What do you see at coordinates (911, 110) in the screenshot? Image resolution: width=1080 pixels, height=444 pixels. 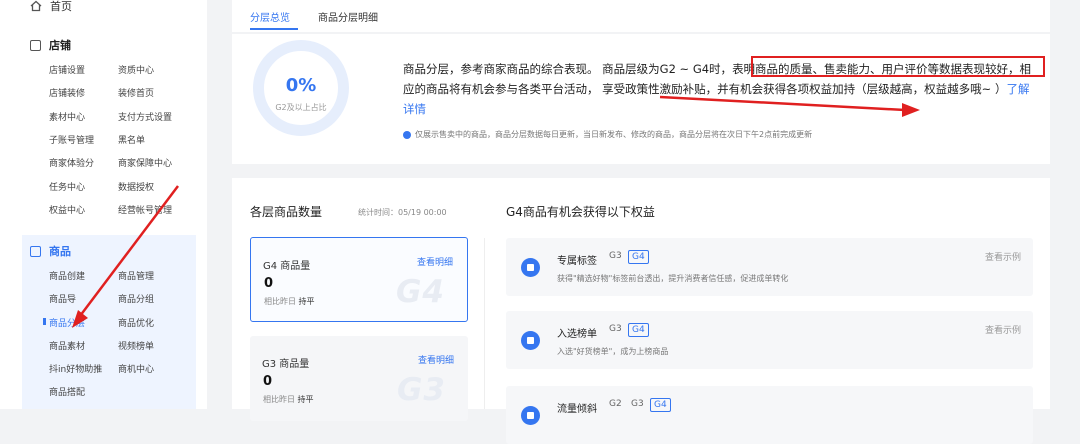 I see `arrow-to-text-head` at bounding box center [911, 110].